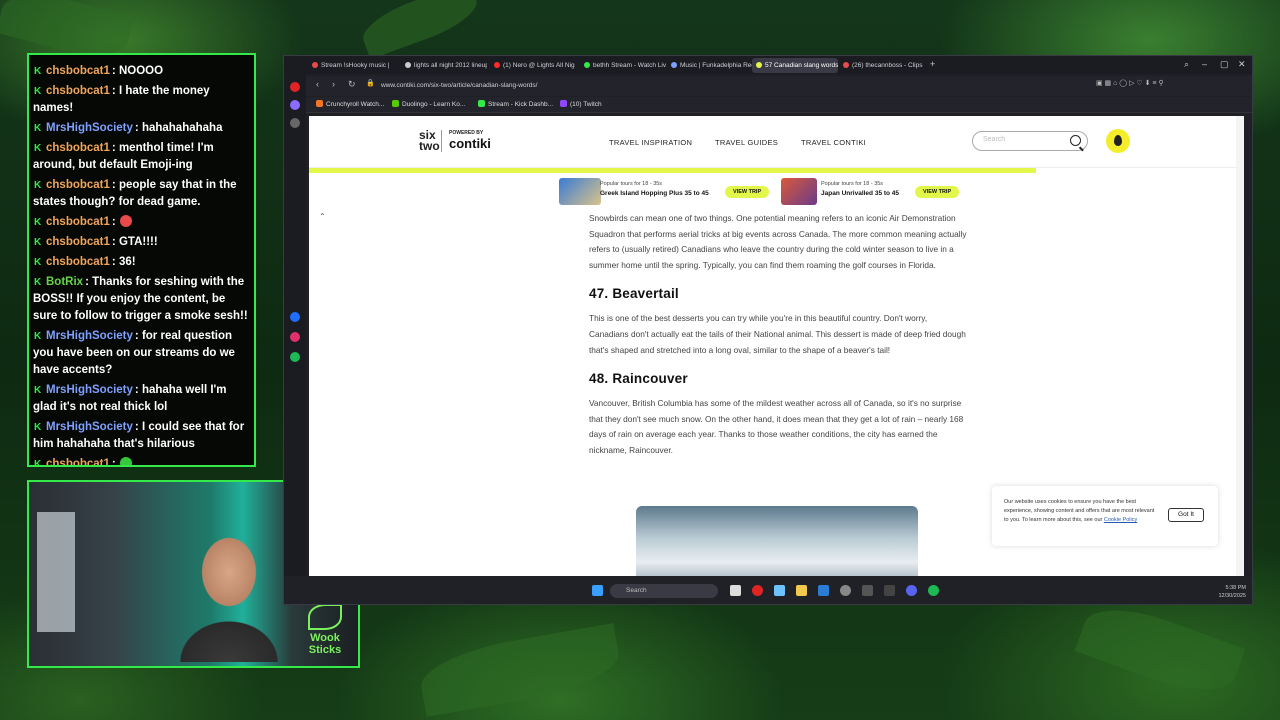 This screenshot has height=720, width=1280. I want to click on reload-icon: ↻, so click(352, 84).